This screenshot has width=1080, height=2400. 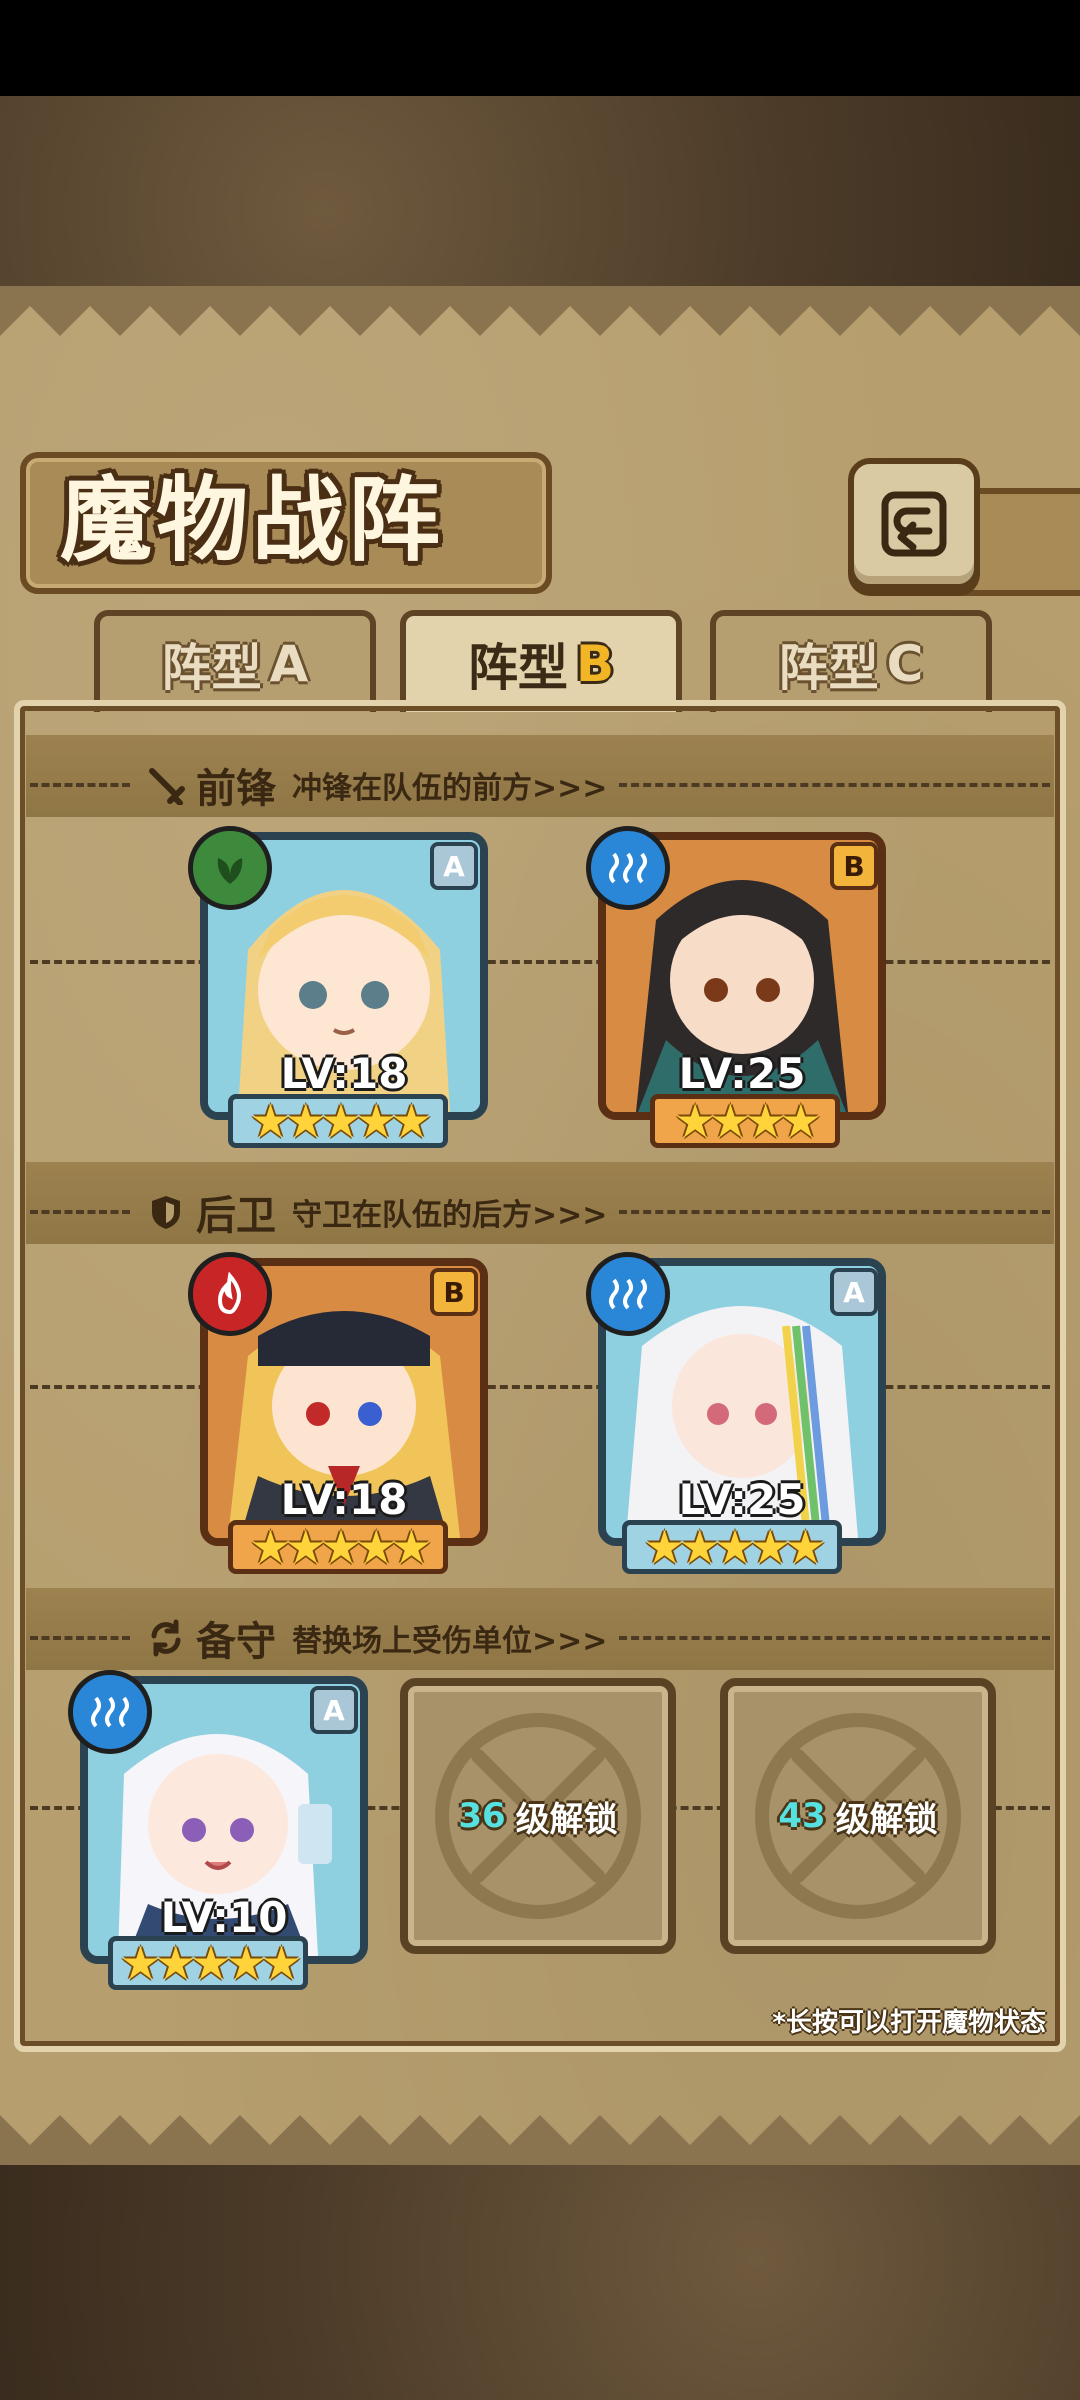 I want to click on page-title: 魔物战阵, so click(x=252, y=520).